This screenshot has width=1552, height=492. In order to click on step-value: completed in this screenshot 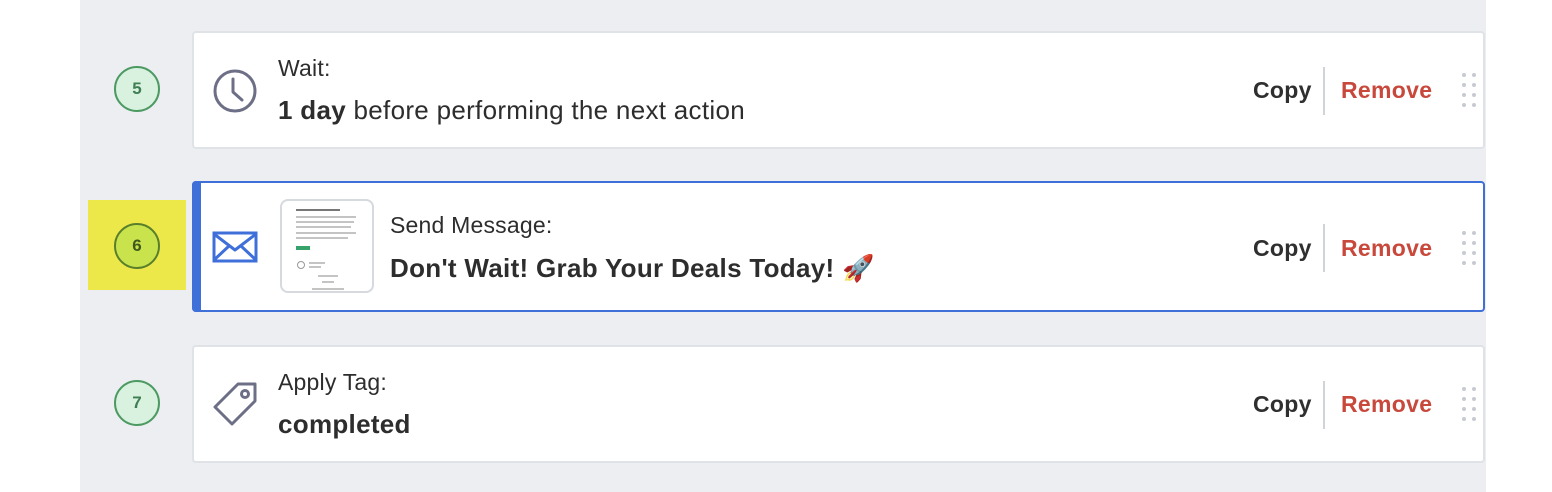, I will do `click(344, 424)`.